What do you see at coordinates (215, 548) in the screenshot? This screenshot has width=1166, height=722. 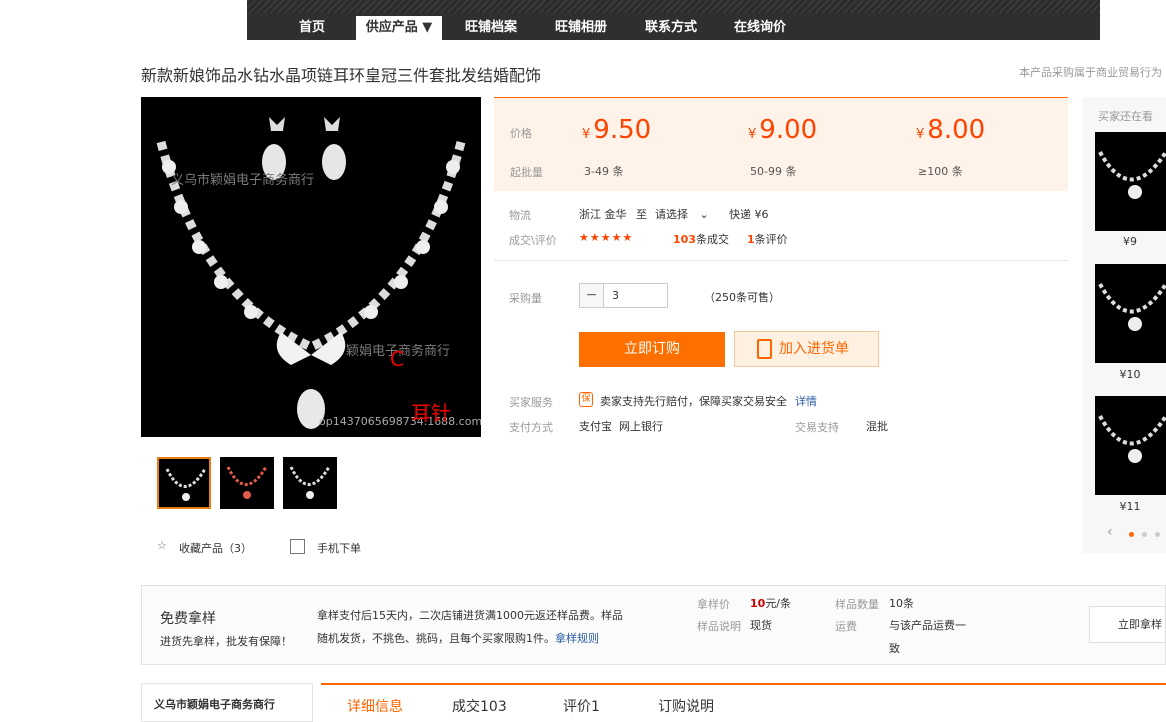 I see `favorite-link: 收藏产品（3）` at bounding box center [215, 548].